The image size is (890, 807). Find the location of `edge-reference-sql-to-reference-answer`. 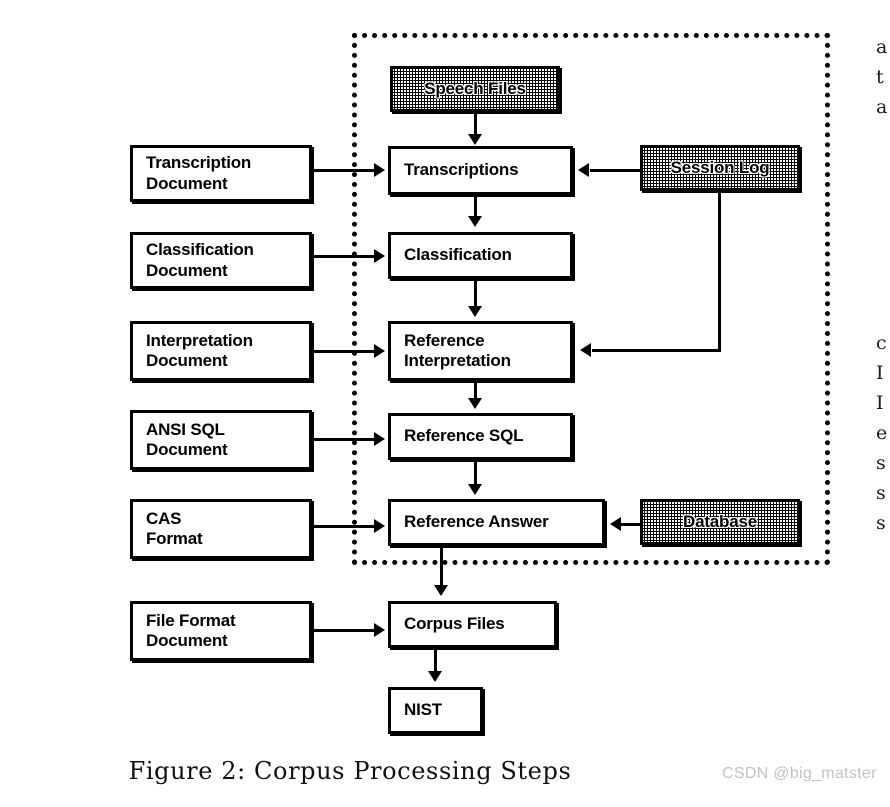

edge-reference-sql-to-reference-answer is located at coordinates (475, 473).